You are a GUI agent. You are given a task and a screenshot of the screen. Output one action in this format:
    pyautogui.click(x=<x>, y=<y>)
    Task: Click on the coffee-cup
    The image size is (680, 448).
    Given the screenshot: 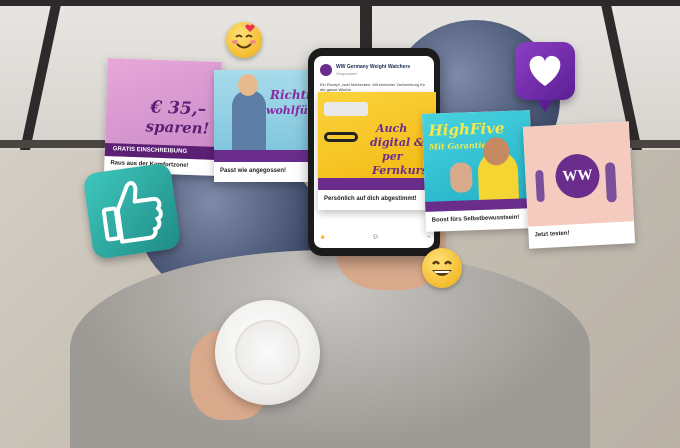 What is the action you would take?
    pyautogui.click(x=267, y=352)
    